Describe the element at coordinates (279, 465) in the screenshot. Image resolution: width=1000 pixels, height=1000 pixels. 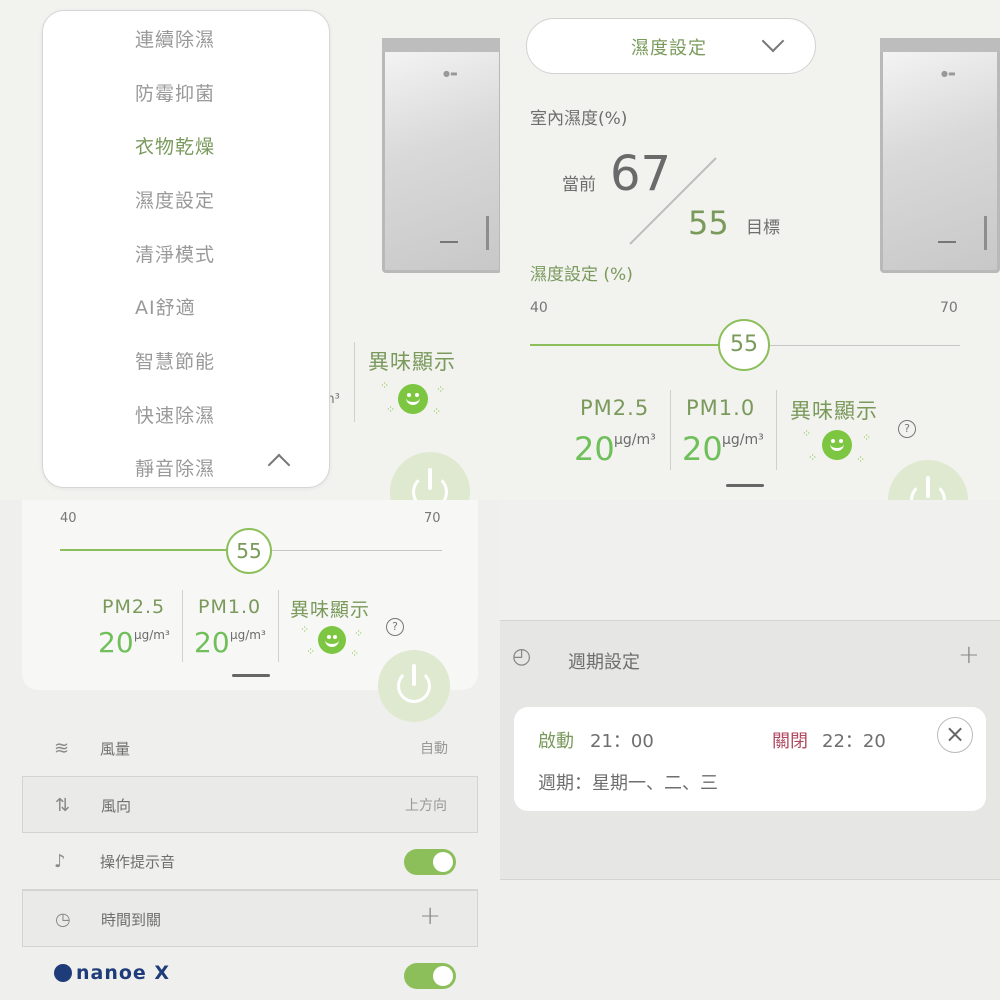
I see `chevron-up-icon` at that location.